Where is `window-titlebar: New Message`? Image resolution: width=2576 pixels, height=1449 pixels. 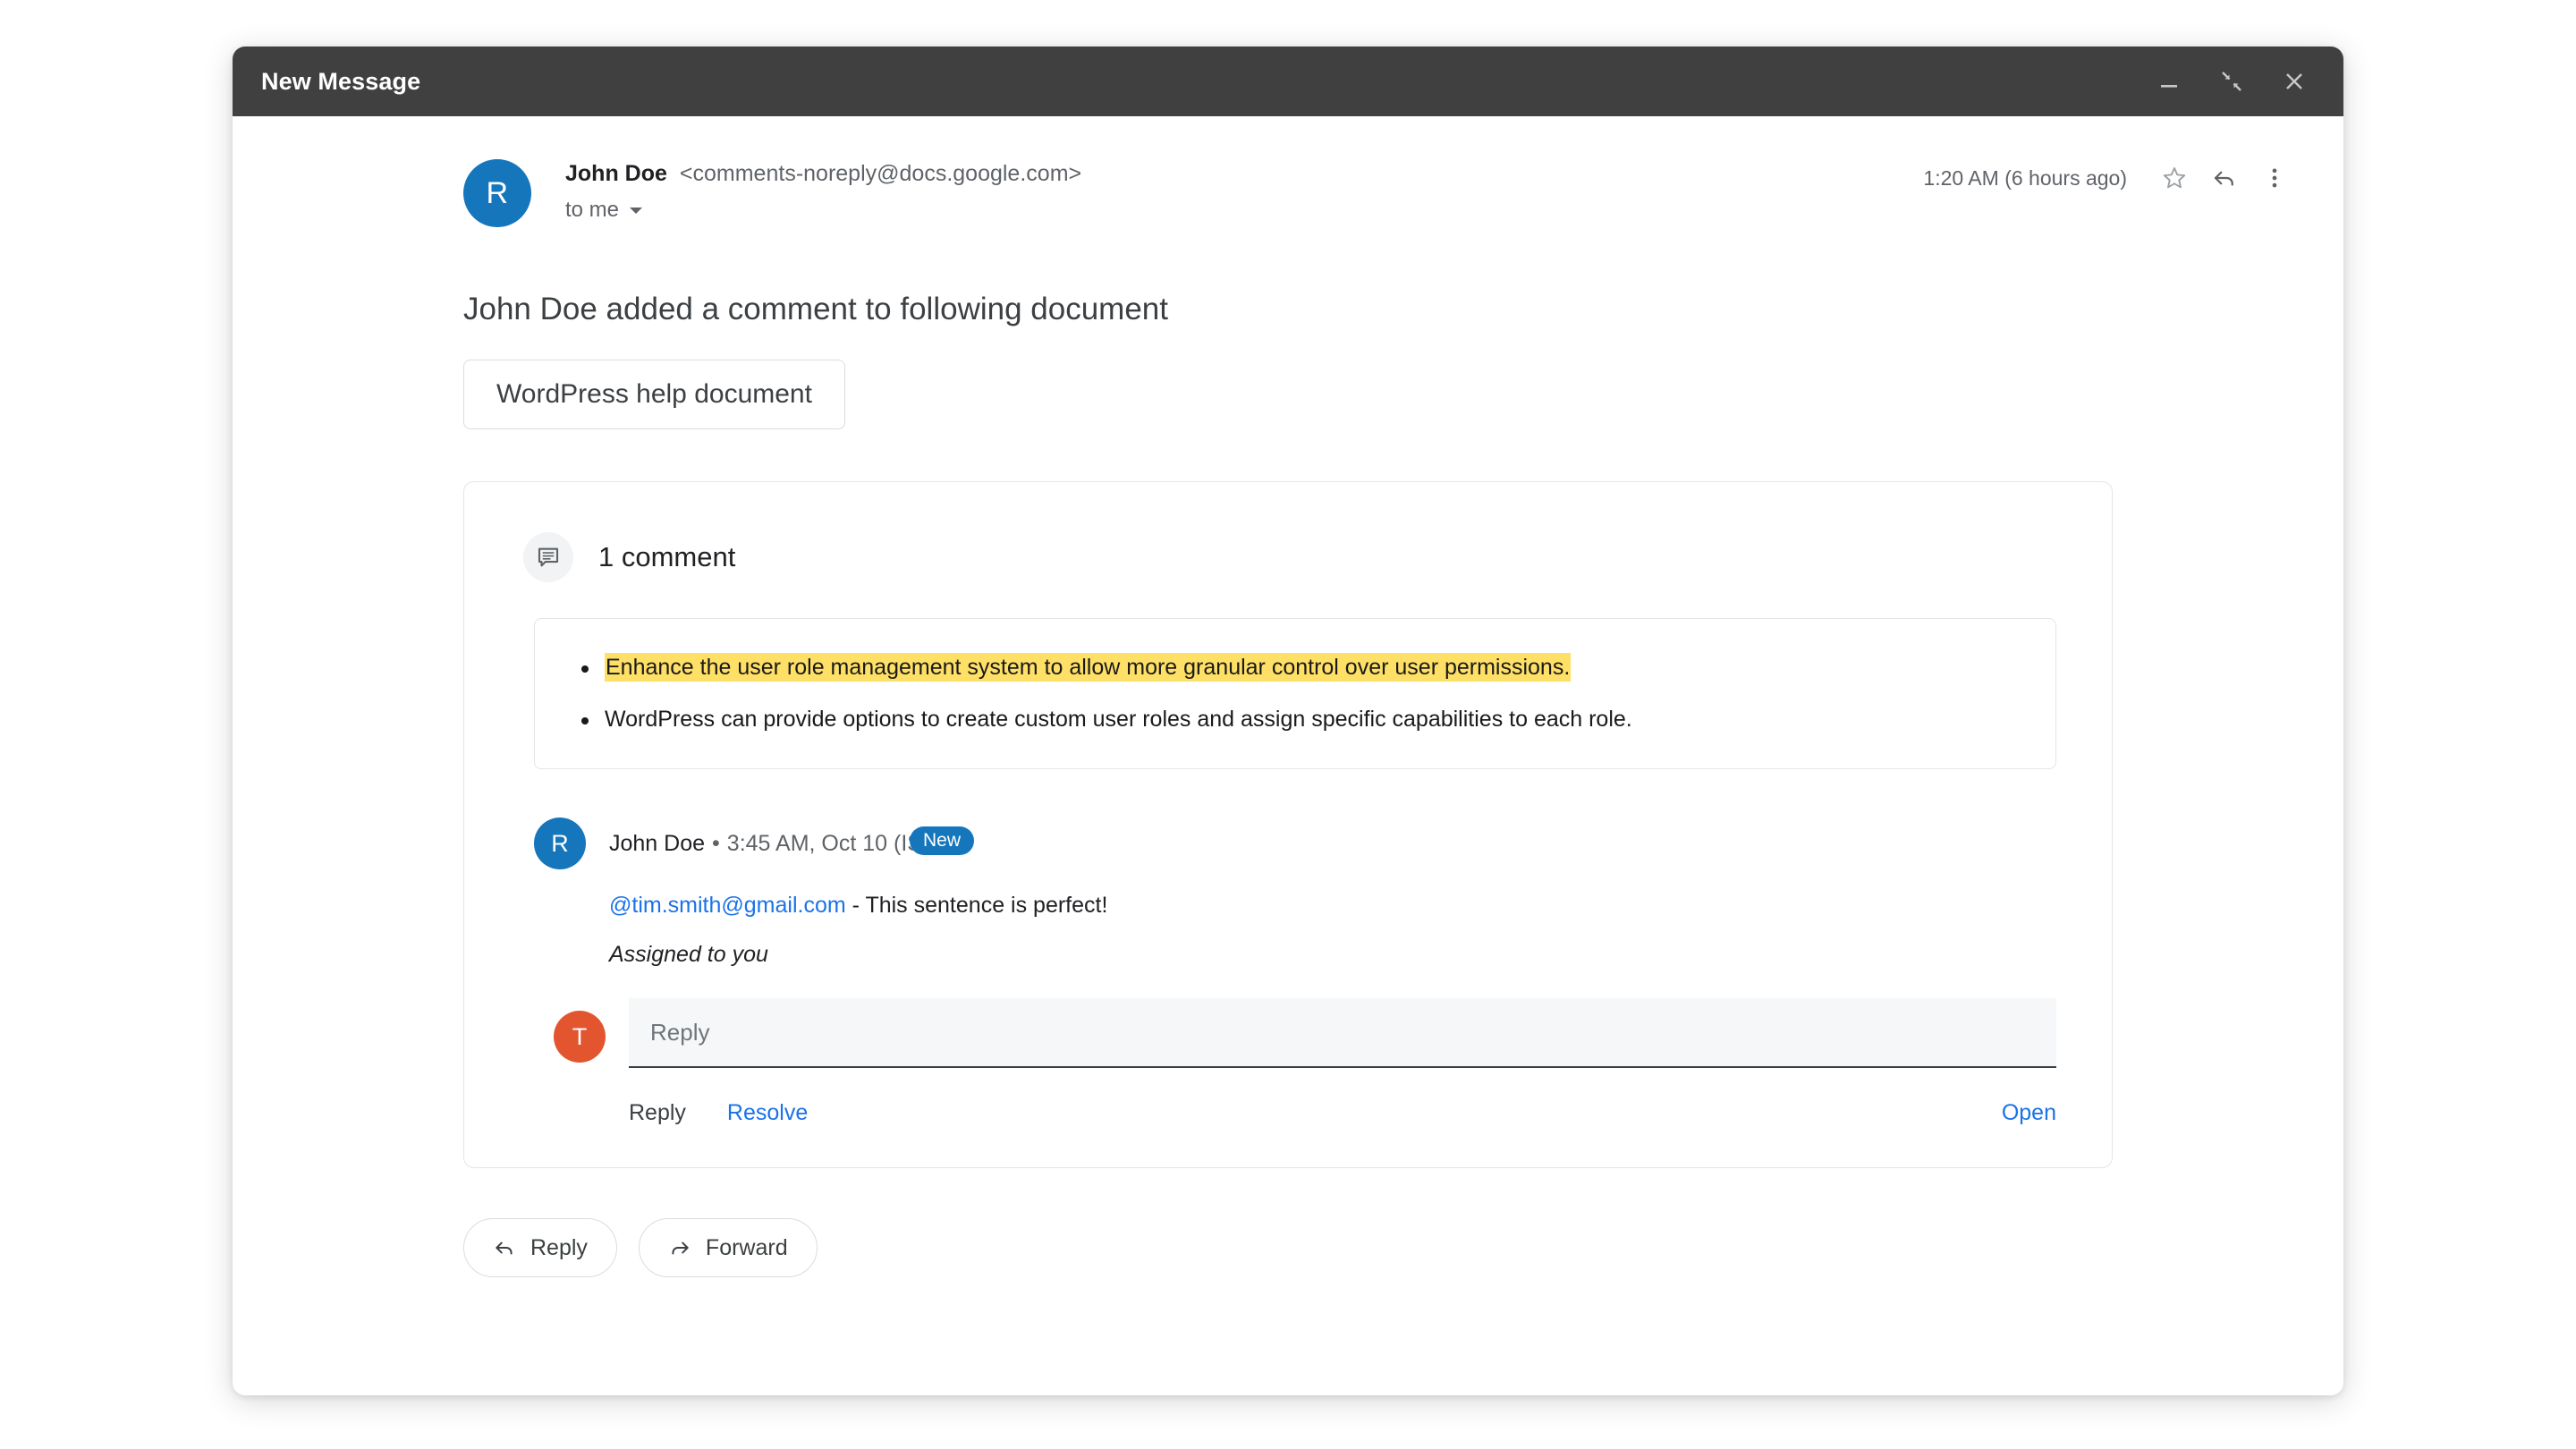 window-titlebar: New Message is located at coordinates (1288, 81).